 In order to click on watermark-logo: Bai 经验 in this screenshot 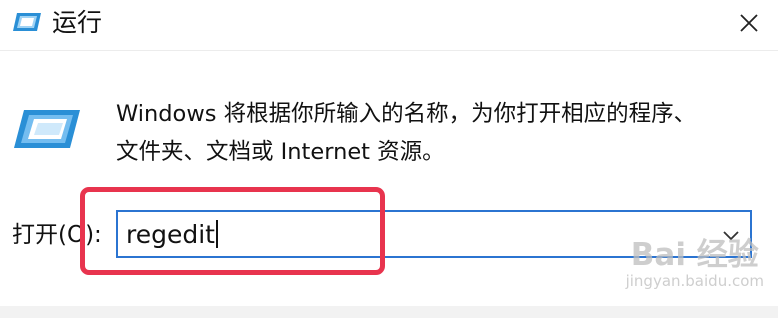, I will do `click(694, 255)`.